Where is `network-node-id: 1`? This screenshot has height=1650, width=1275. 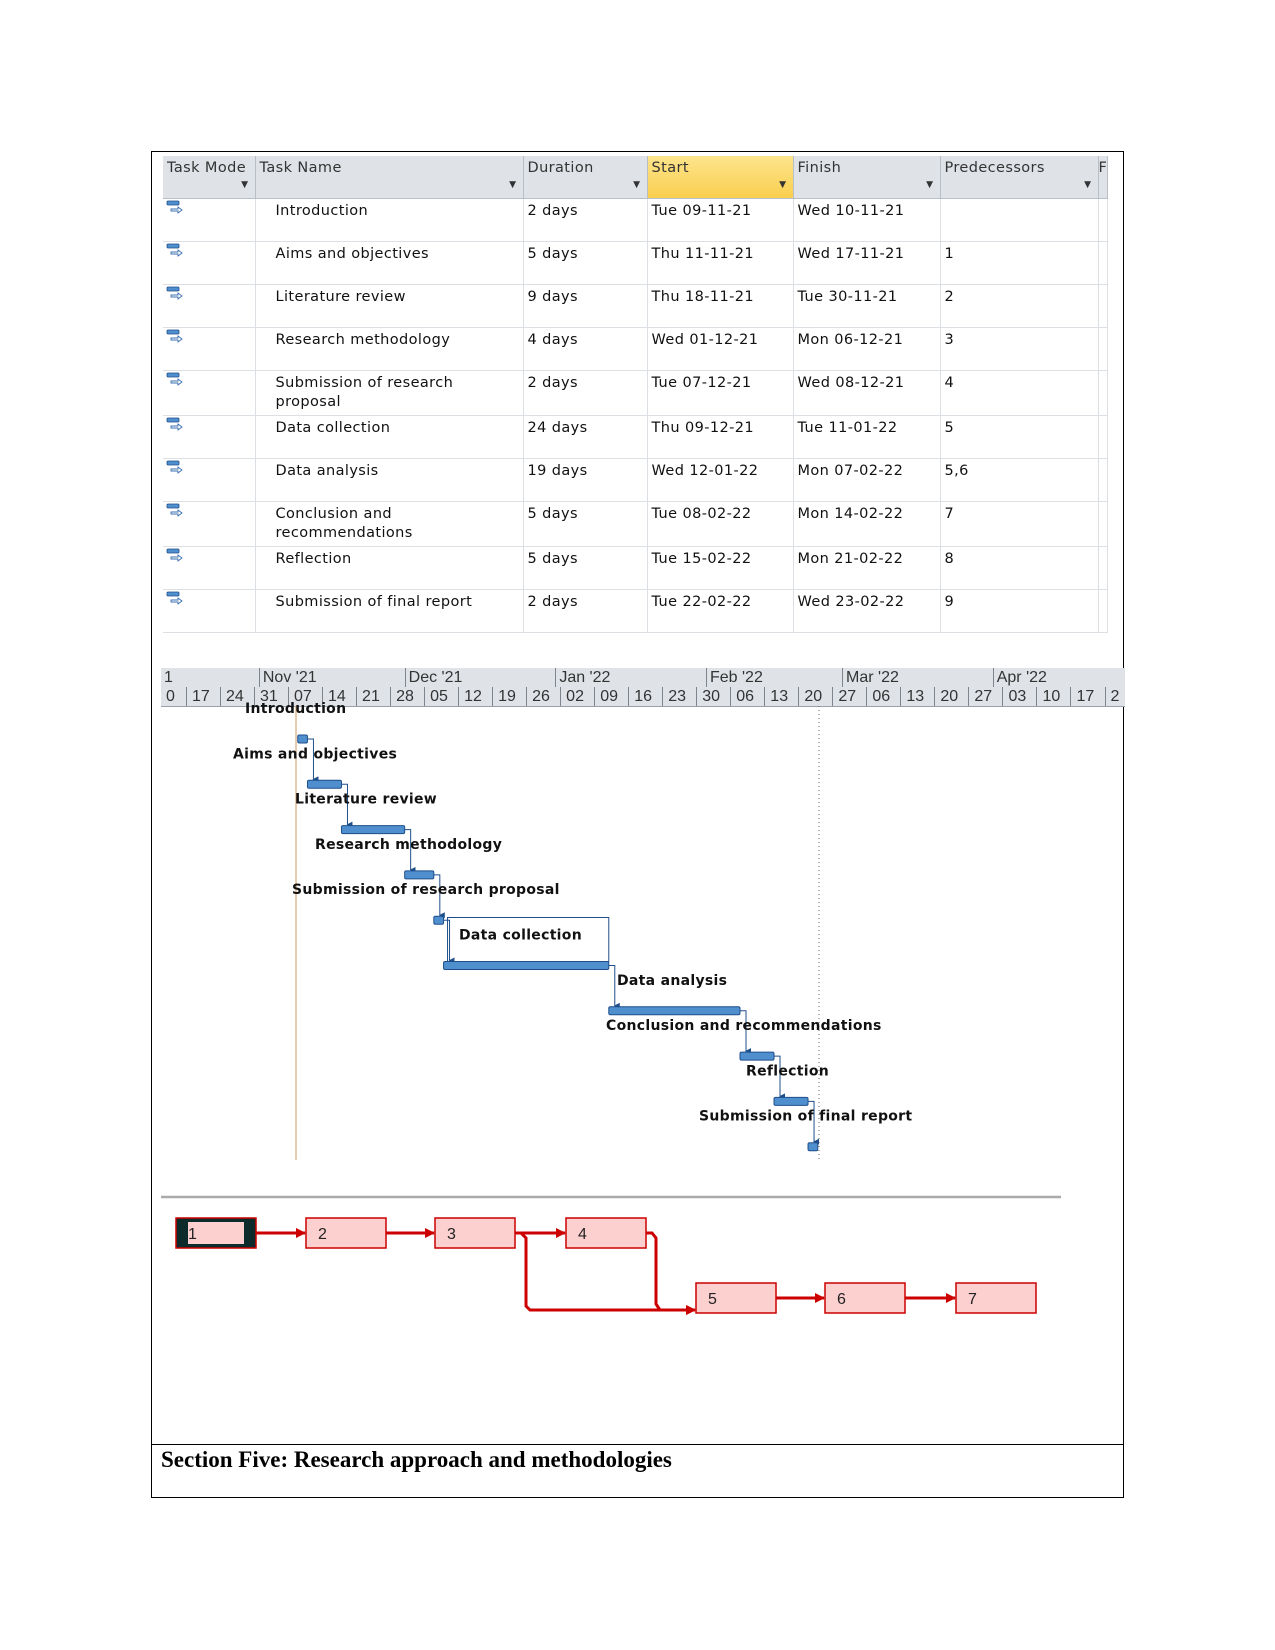
network-node-id: 1 is located at coordinates (192, 1234).